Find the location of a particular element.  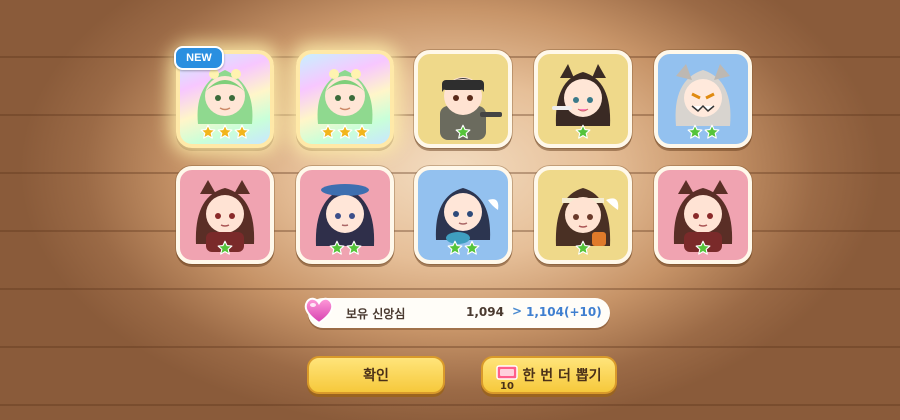

faith-current-value: 1,094 is located at coordinates (485, 312).